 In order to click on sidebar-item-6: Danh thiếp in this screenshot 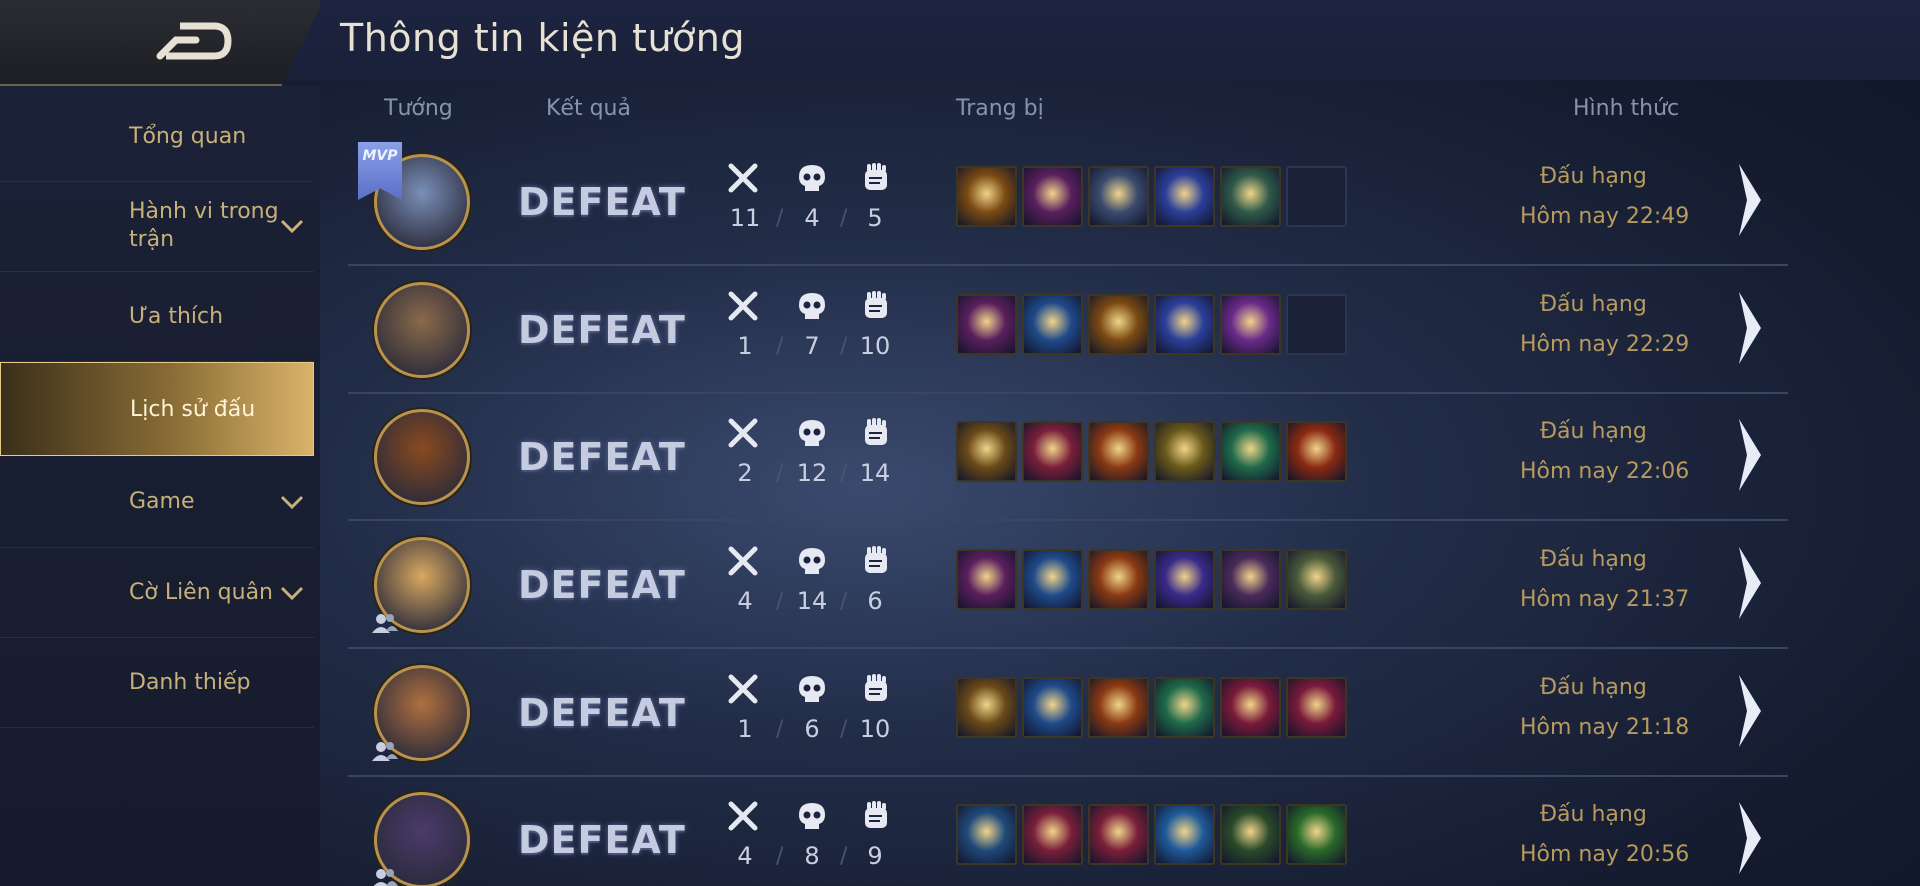, I will do `click(157, 683)`.